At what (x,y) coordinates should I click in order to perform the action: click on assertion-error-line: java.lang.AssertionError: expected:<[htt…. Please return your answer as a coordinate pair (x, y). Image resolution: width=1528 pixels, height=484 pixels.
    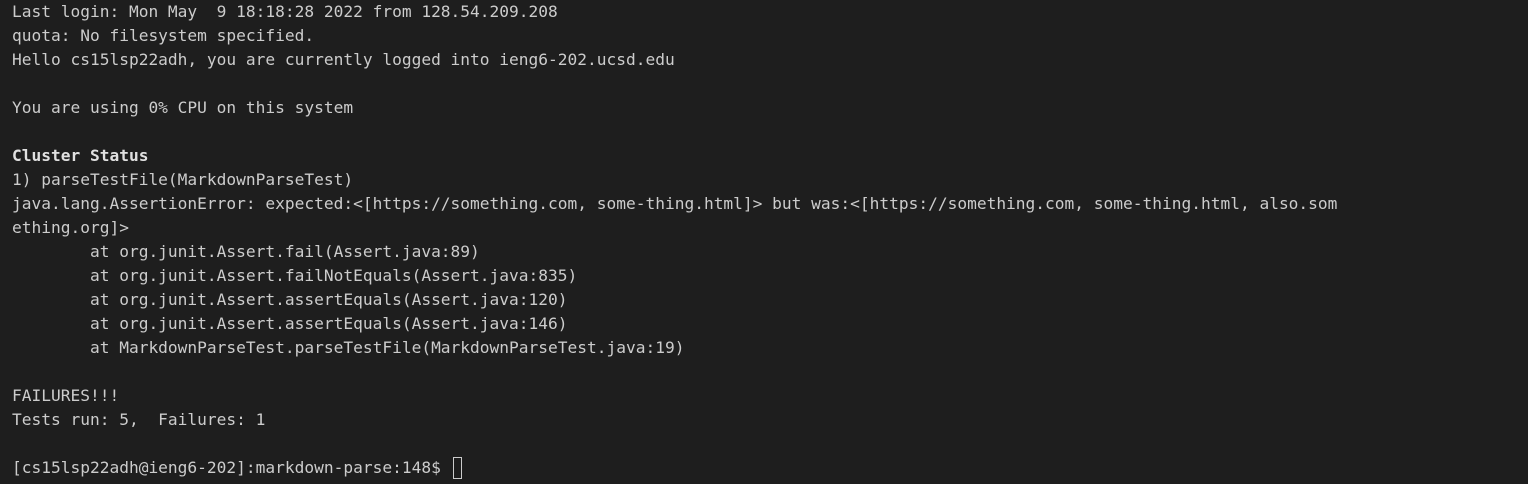
    Looking at the image, I should click on (675, 203).